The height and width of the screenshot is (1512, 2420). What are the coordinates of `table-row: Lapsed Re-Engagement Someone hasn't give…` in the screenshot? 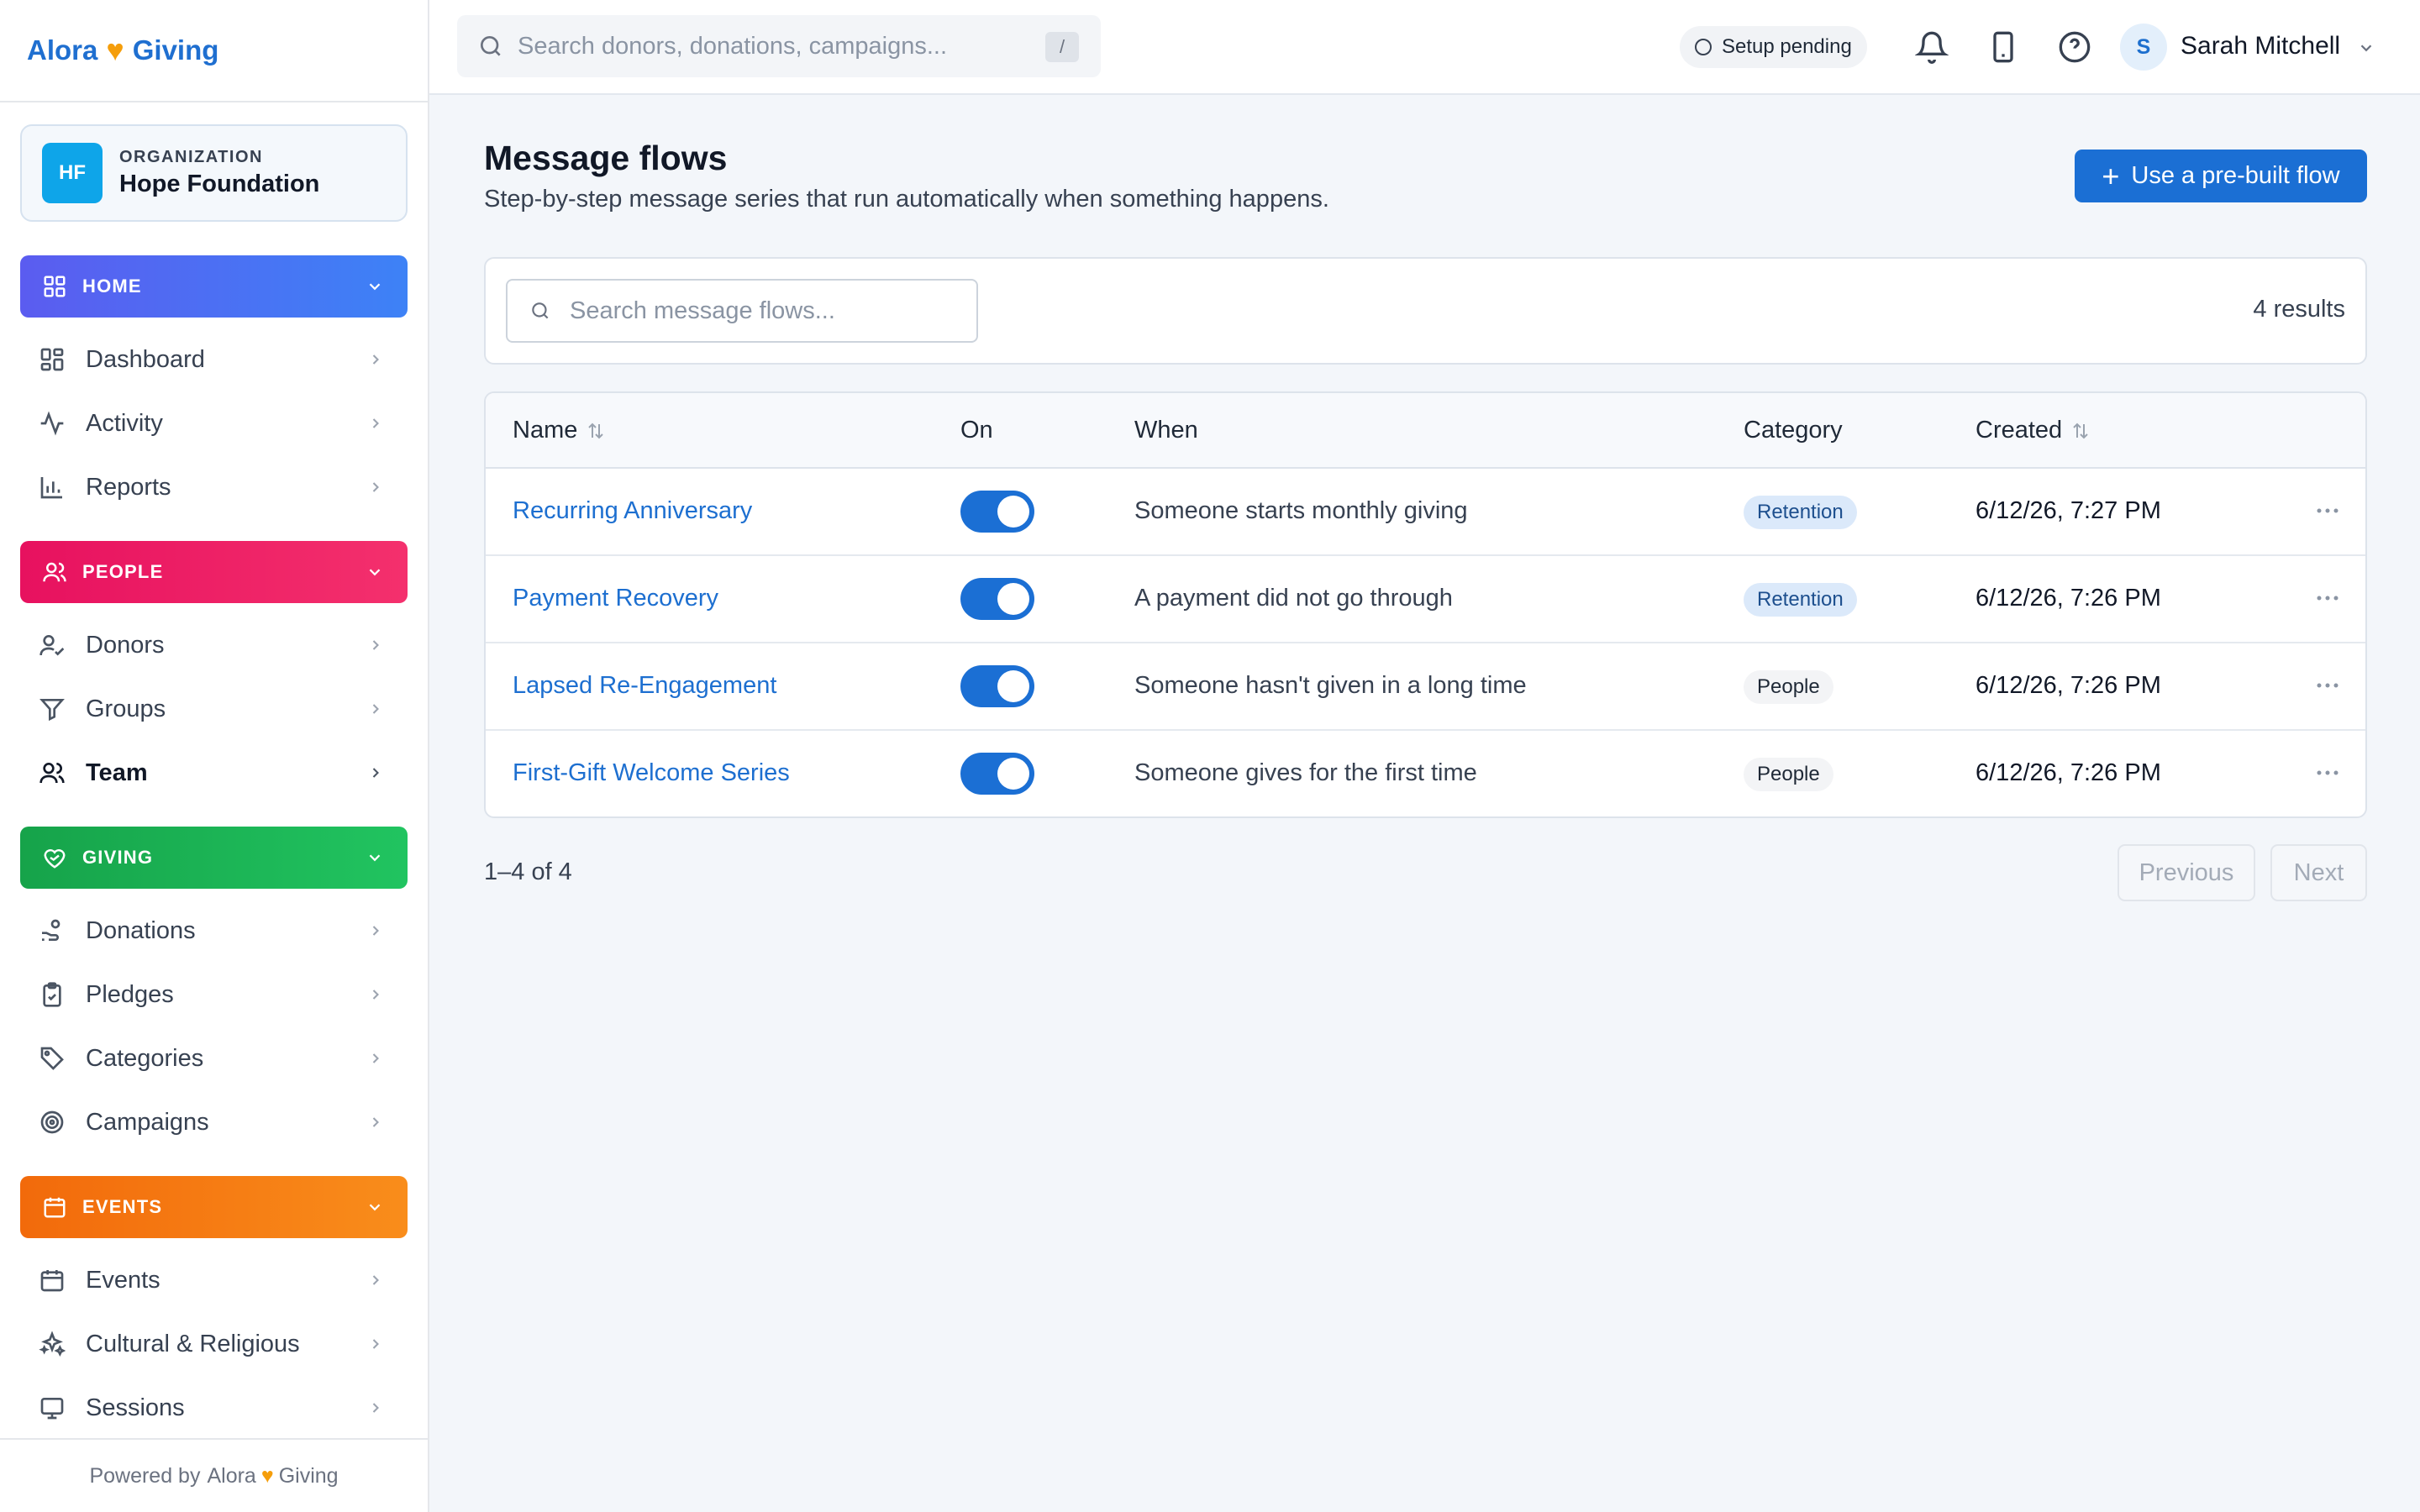 It's located at (1425, 687).